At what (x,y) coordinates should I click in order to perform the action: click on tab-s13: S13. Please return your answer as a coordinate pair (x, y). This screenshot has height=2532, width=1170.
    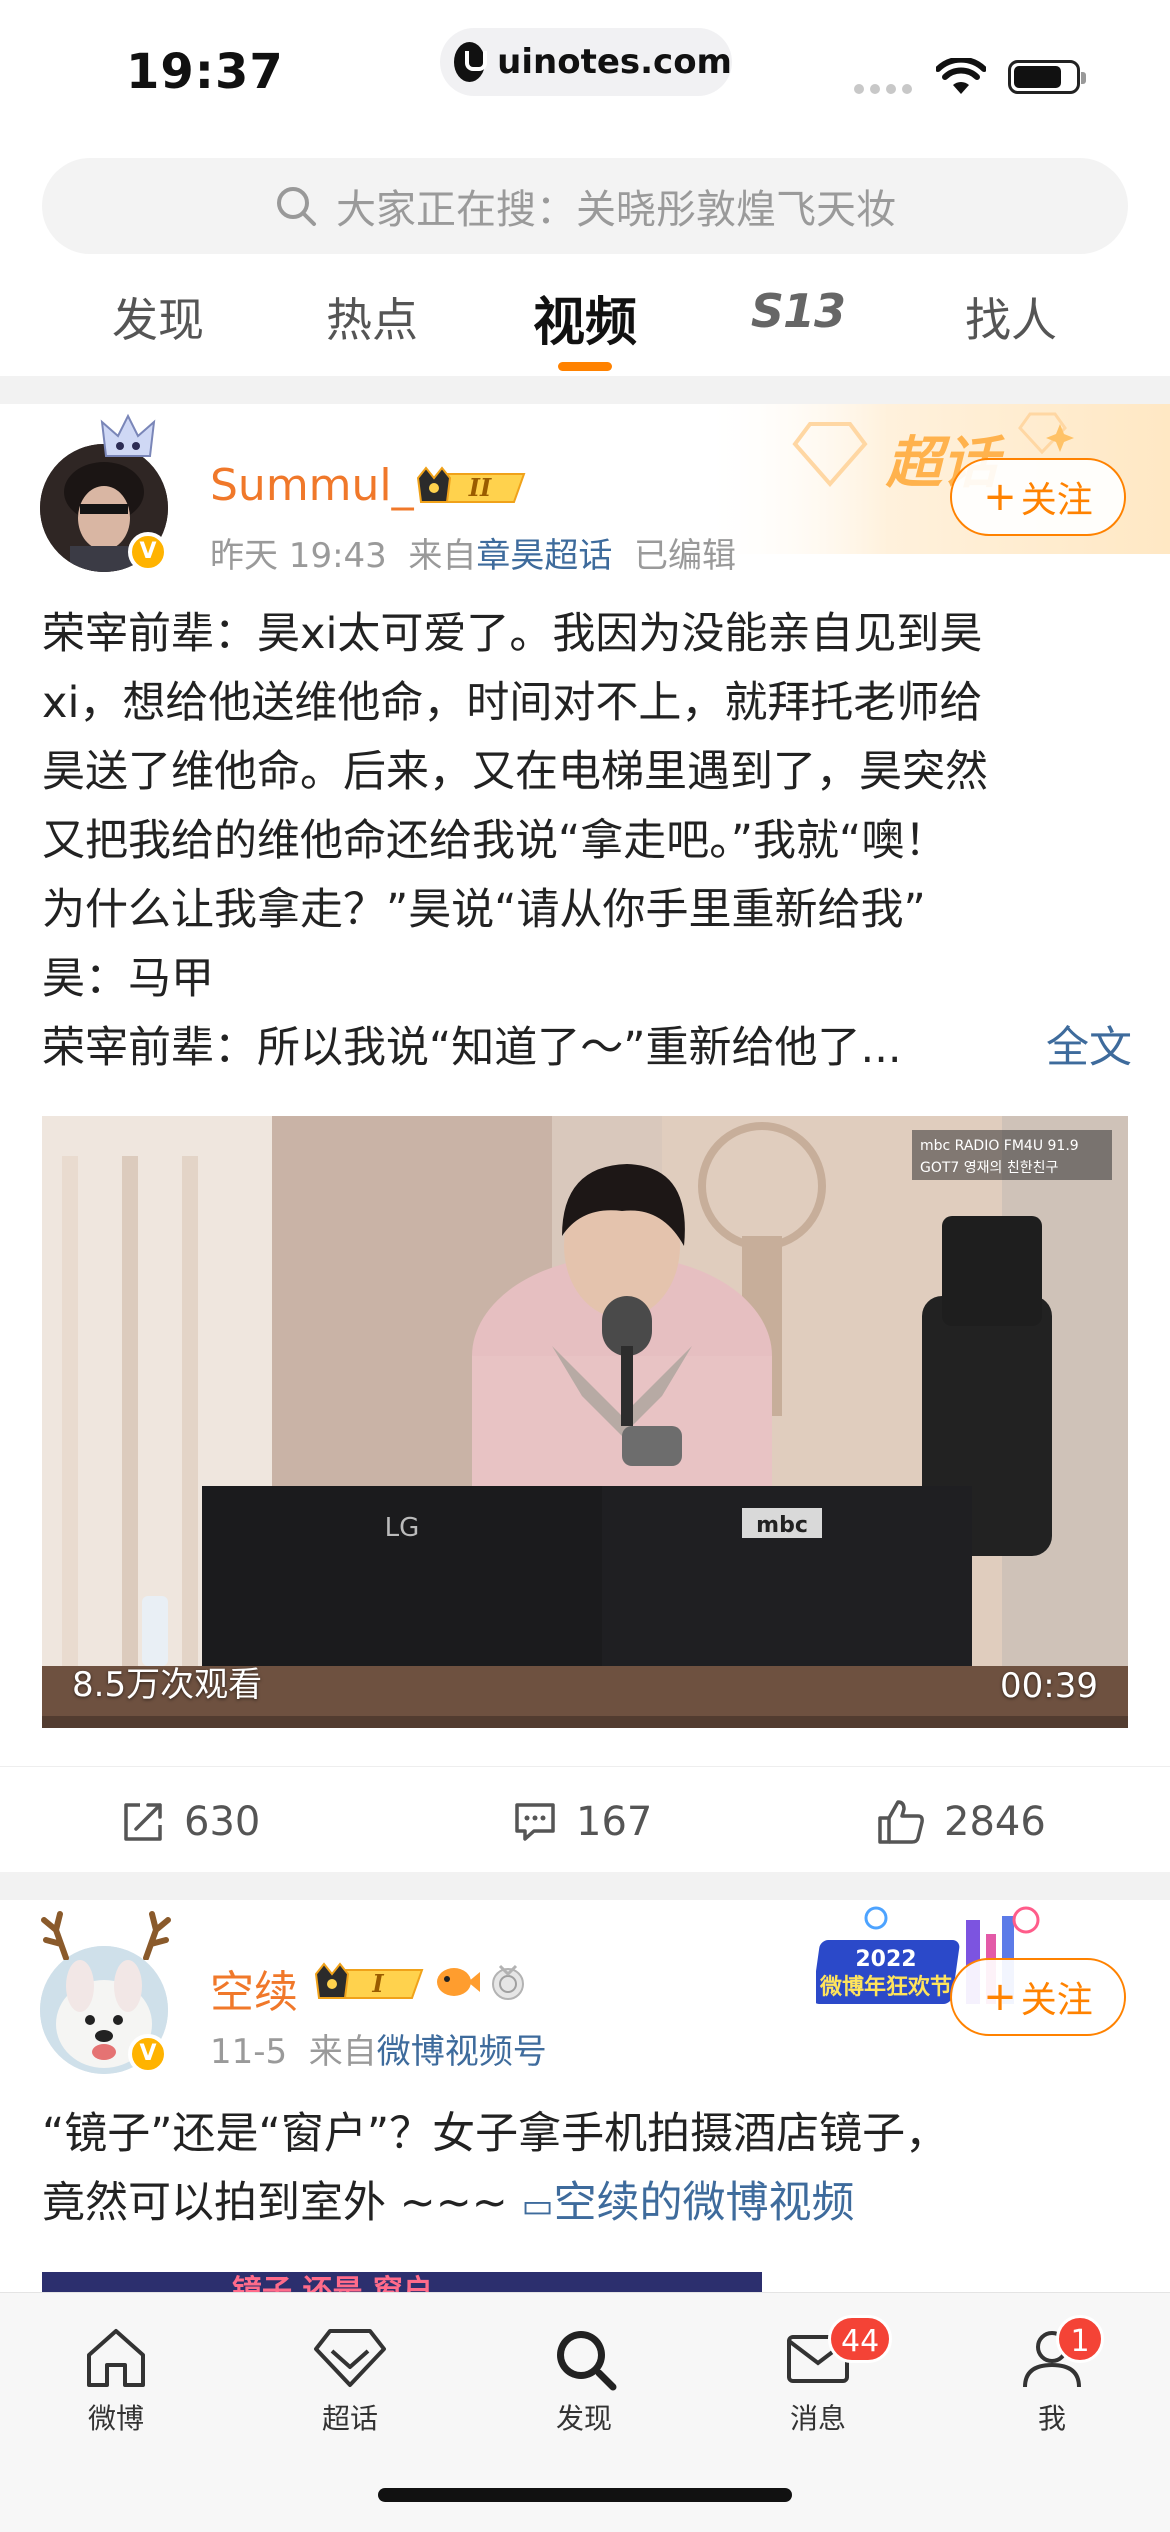
    Looking at the image, I should click on (798, 311).